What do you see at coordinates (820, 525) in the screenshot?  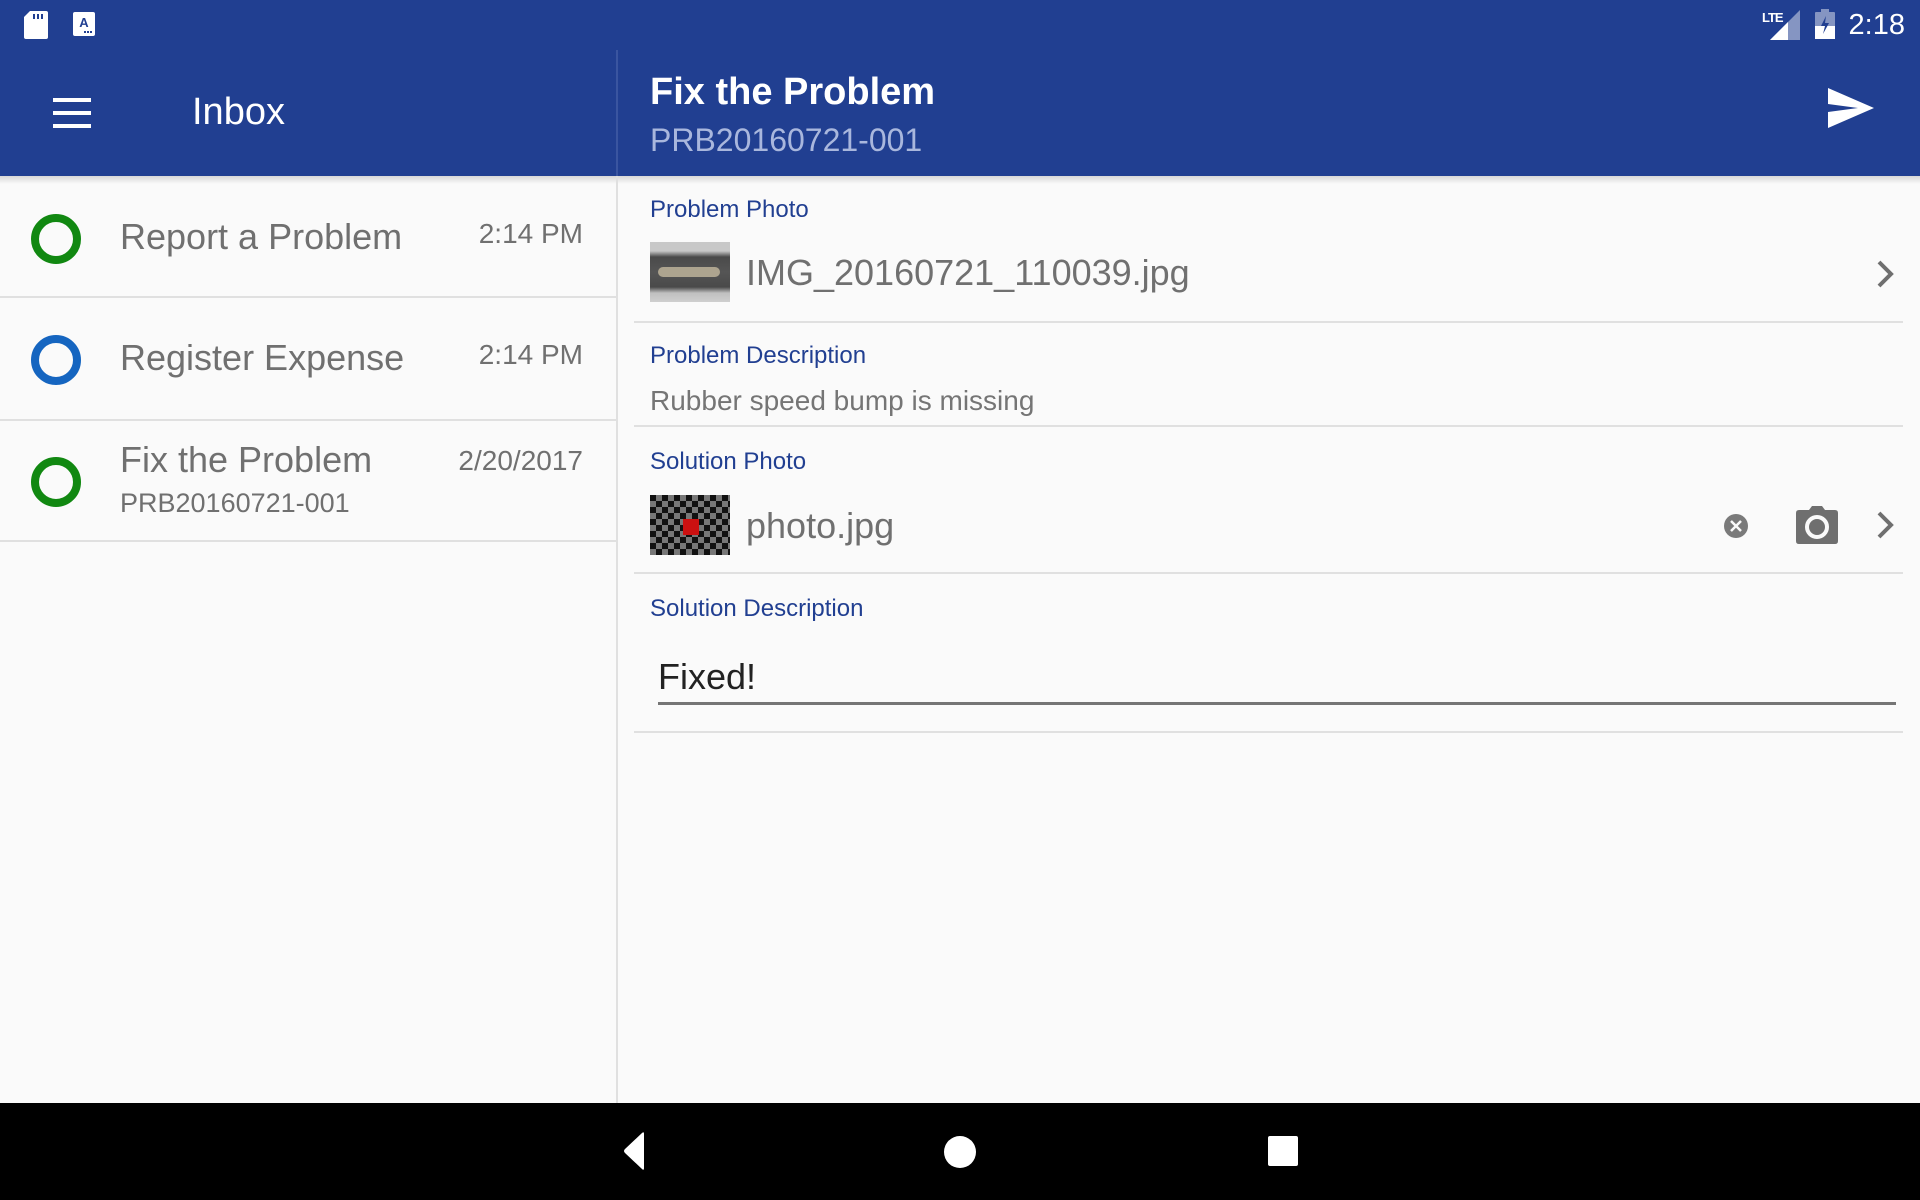 I see `solution-photo-filename: photo.jpg` at bounding box center [820, 525].